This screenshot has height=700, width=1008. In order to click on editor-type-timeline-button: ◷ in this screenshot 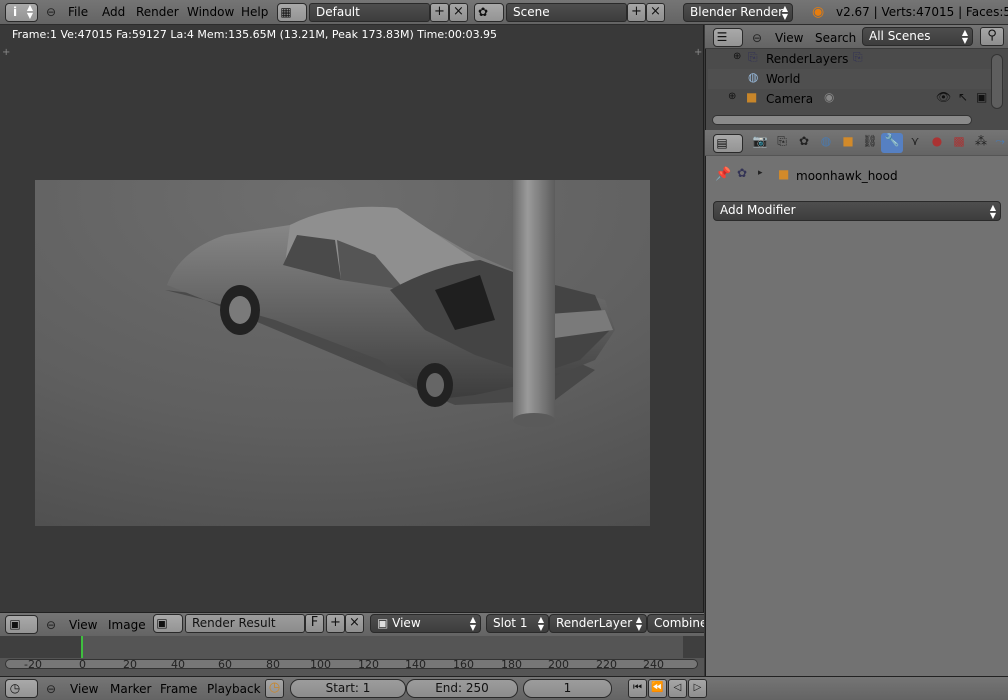, I will do `click(21, 688)`.